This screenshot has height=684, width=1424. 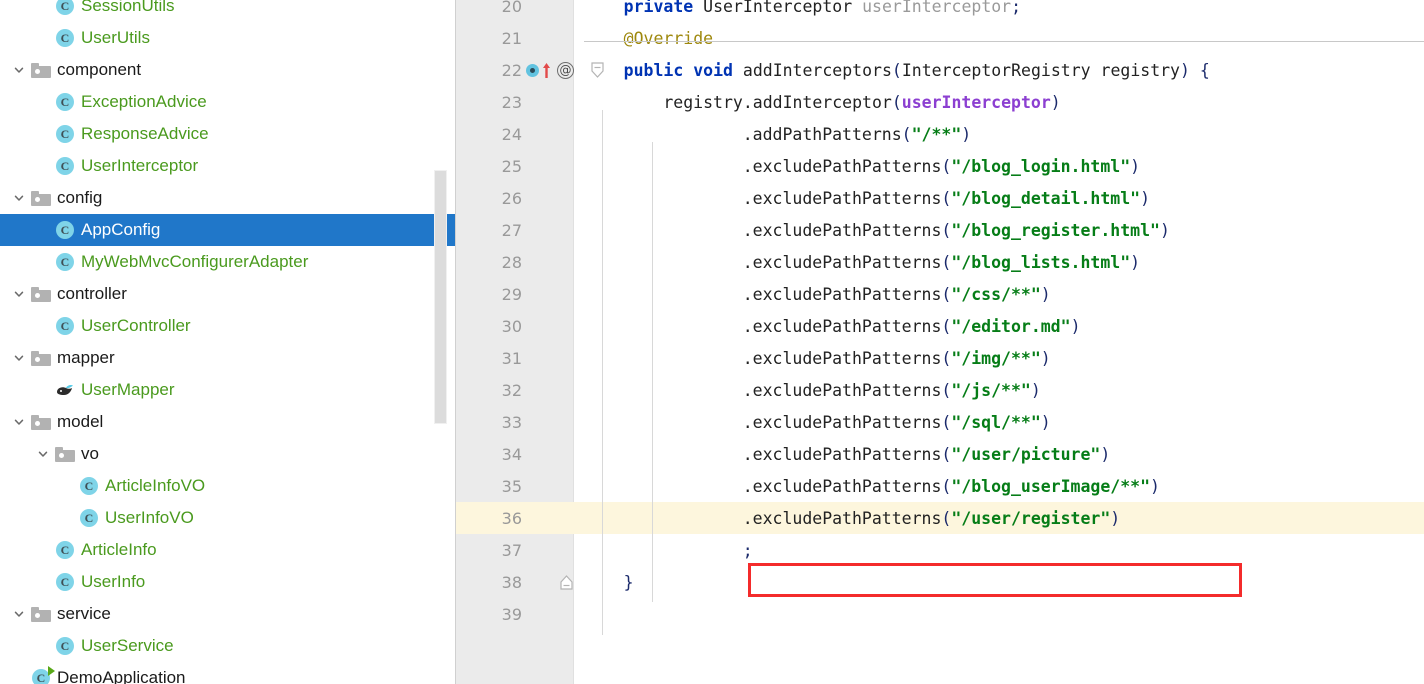 I want to click on tree-item-sessionutils: SessionUtils, so click(x=228, y=11).